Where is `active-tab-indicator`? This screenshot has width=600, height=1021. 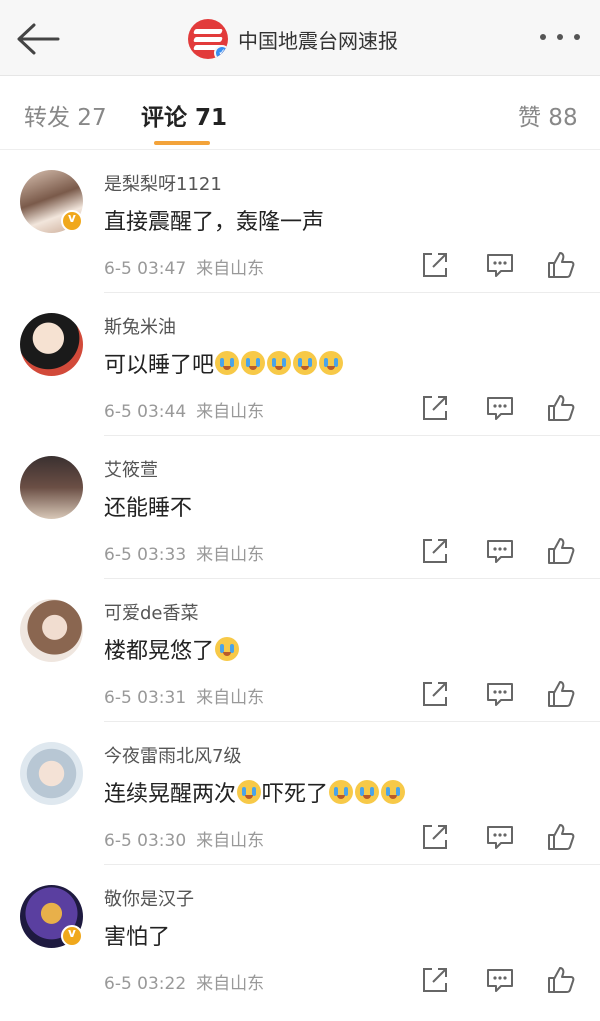
active-tab-indicator is located at coordinates (182, 143).